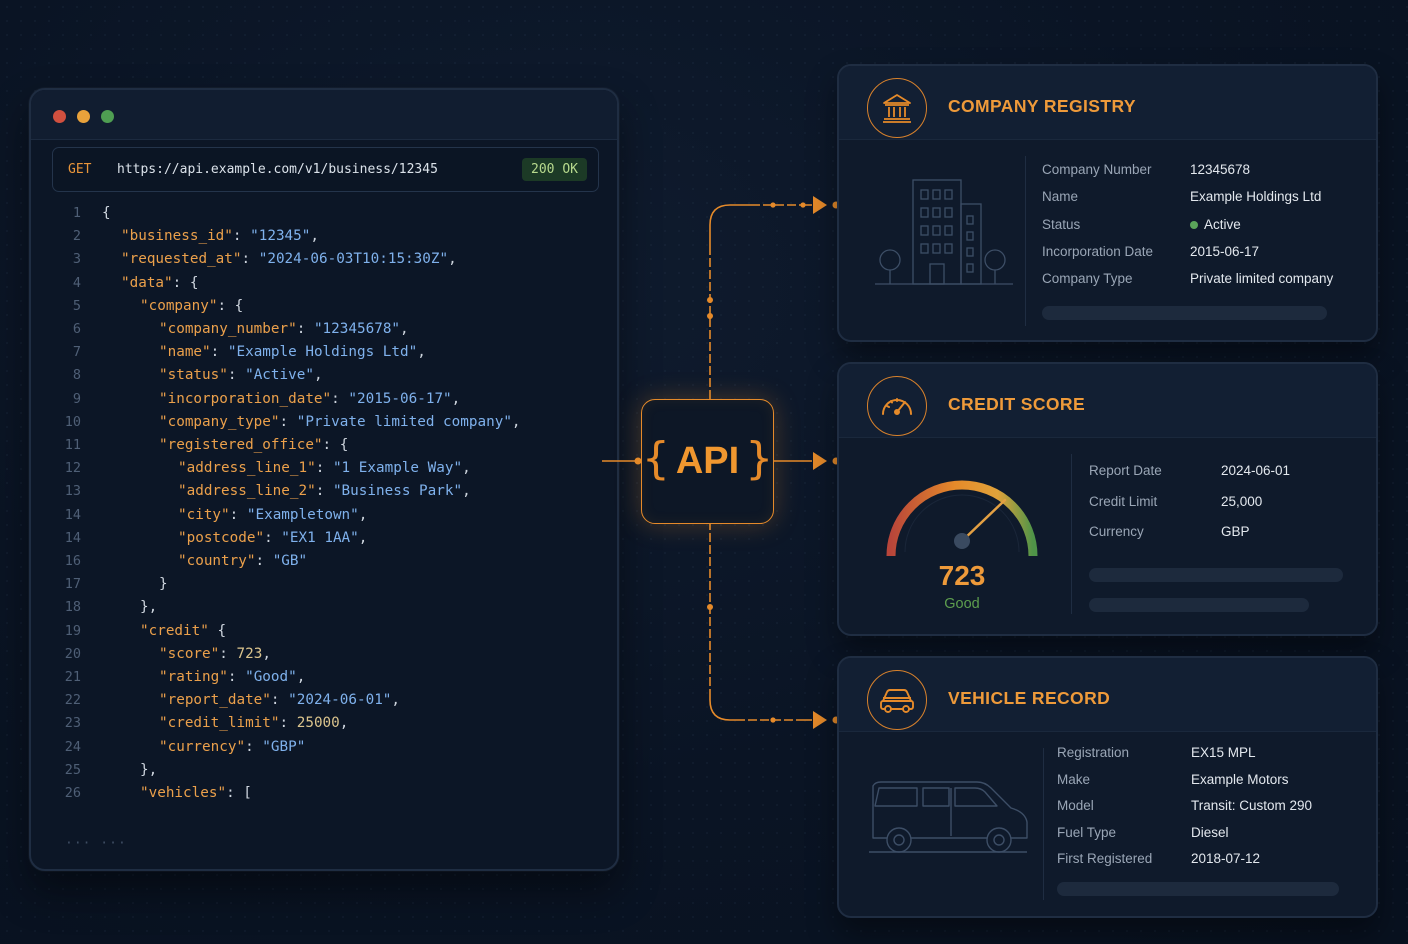 This screenshot has height=944, width=1408. I want to click on field-value: Active, so click(1215, 224).